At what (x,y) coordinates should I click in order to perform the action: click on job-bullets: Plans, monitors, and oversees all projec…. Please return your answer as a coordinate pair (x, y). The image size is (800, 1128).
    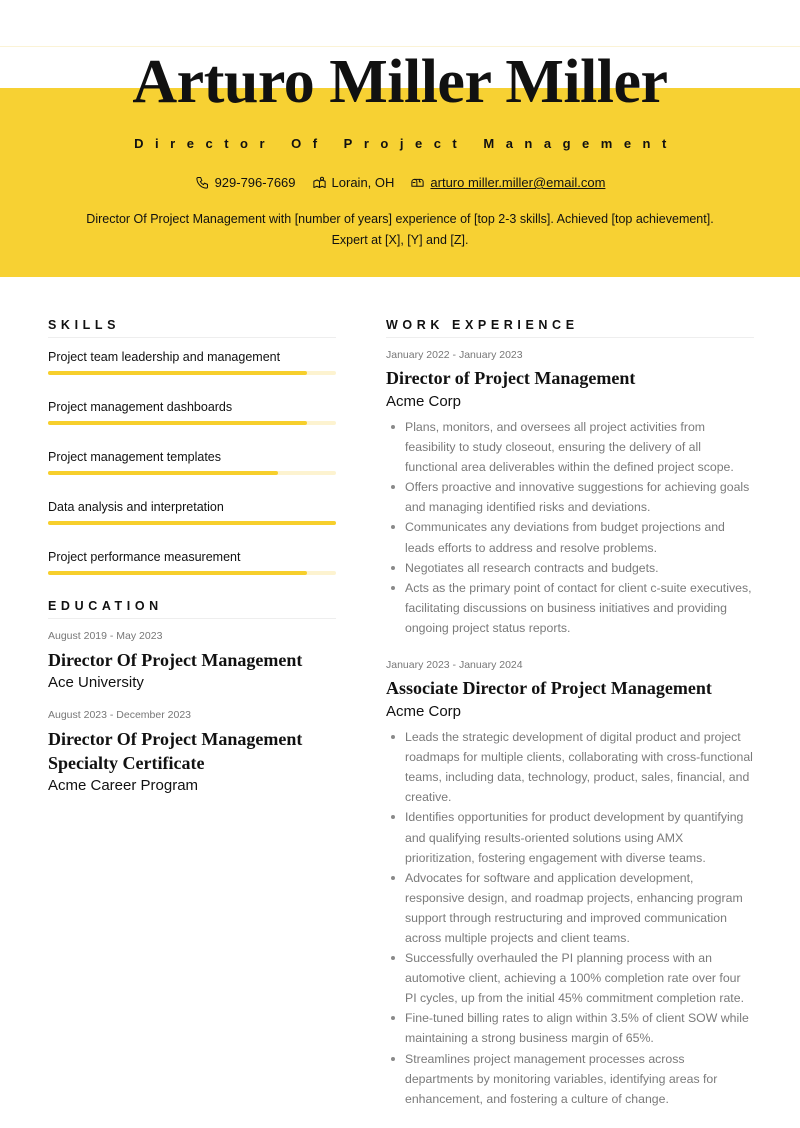
    Looking at the image, I should click on (570, 527).